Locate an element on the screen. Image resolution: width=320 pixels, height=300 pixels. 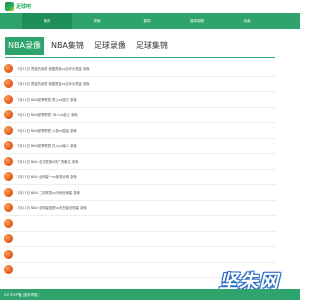
logo-icon is located at coordinates (9, 6).